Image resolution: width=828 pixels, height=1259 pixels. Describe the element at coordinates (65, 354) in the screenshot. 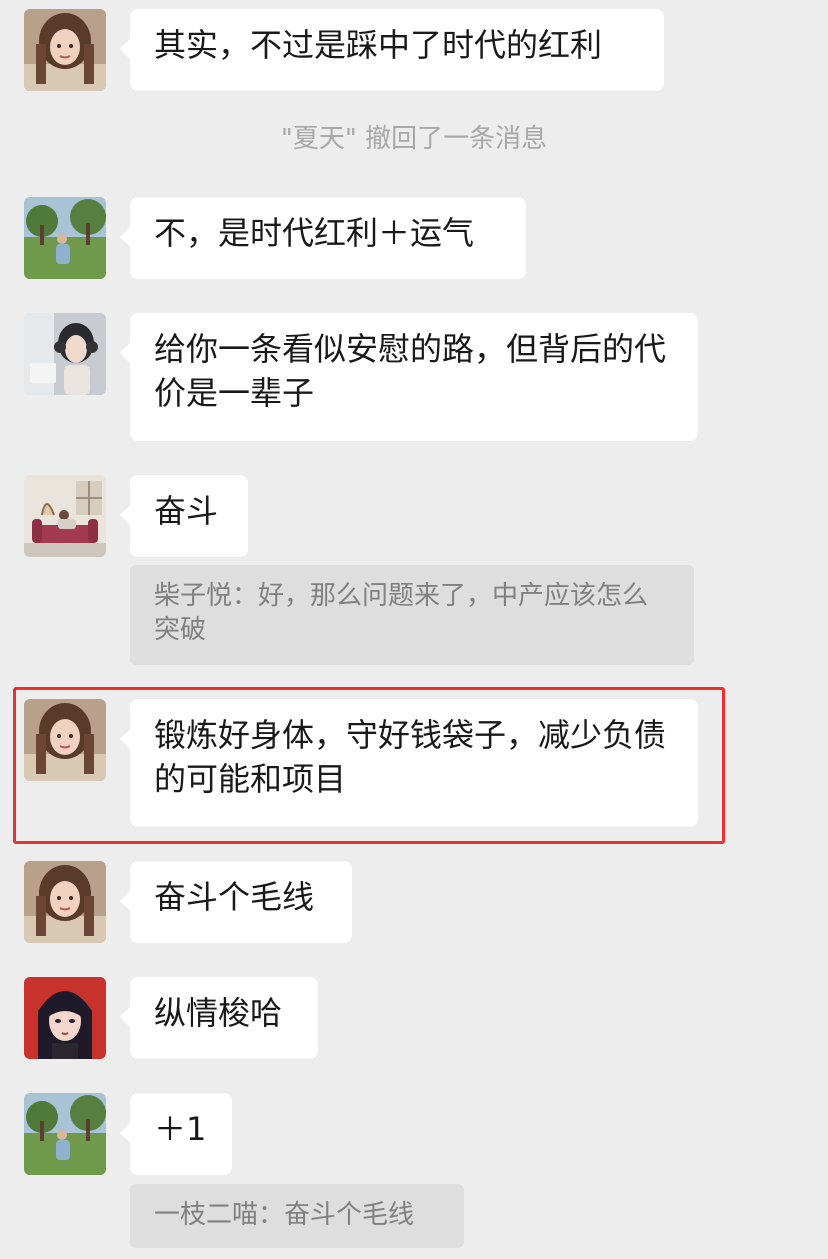

I see `avatar-headphone-girl` at that location.